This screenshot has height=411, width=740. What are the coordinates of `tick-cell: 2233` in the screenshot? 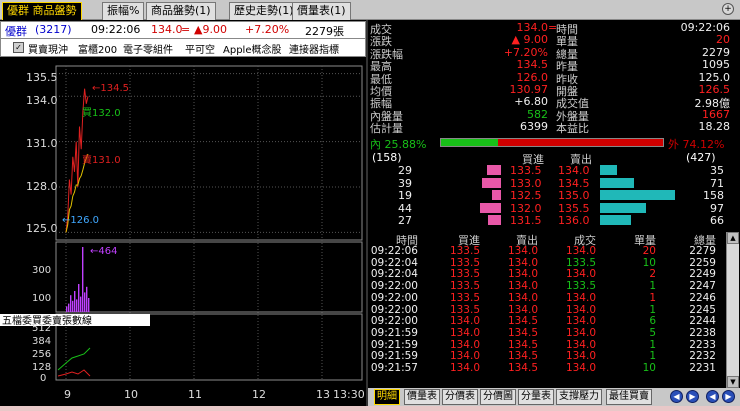 It's located at (702, 344).